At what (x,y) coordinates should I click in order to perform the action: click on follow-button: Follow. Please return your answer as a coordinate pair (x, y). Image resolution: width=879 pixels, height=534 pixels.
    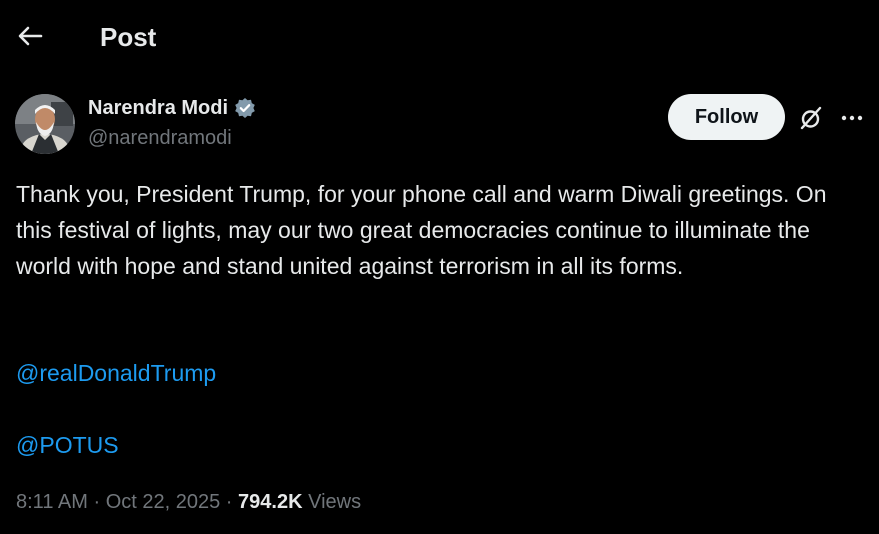
    Looking at the image, I should click on (726, 117).